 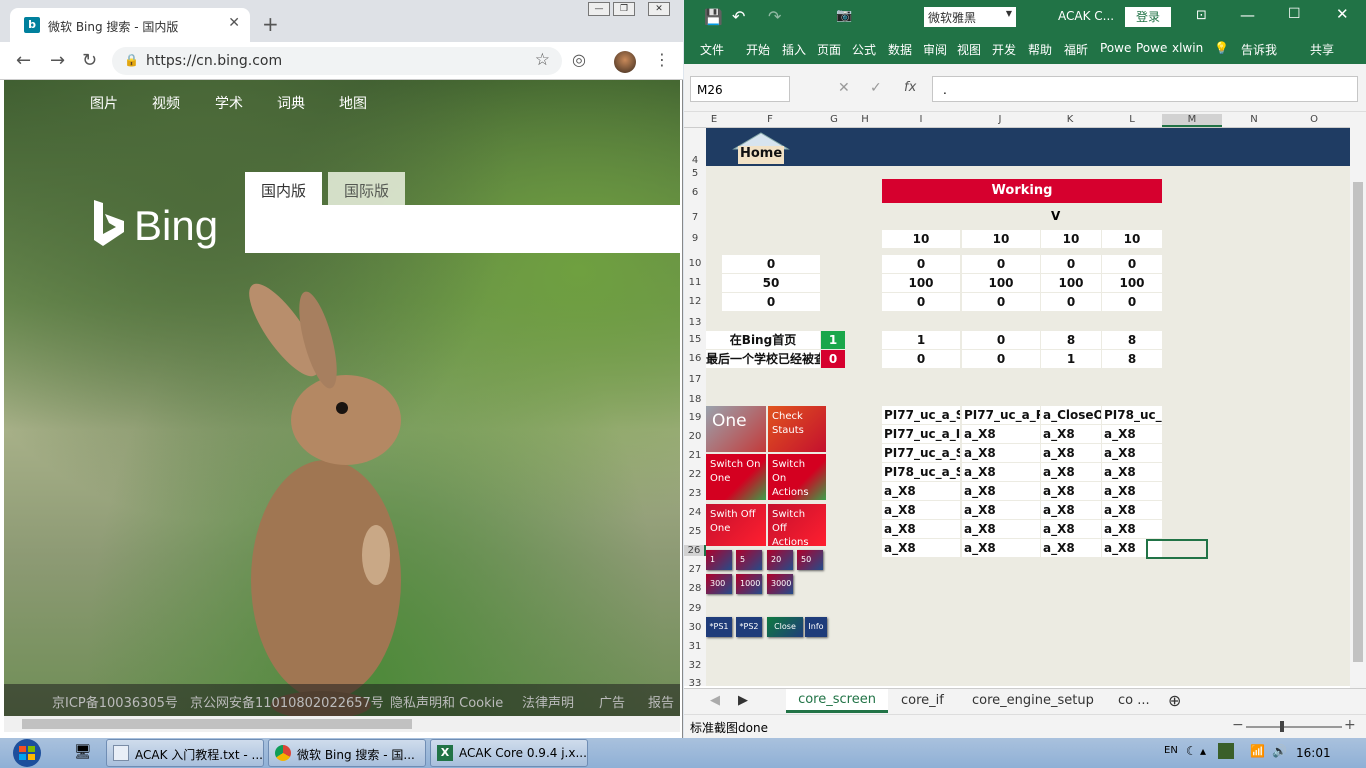 I want to click on cell-row11: 100, so click(x=1001, y=283).